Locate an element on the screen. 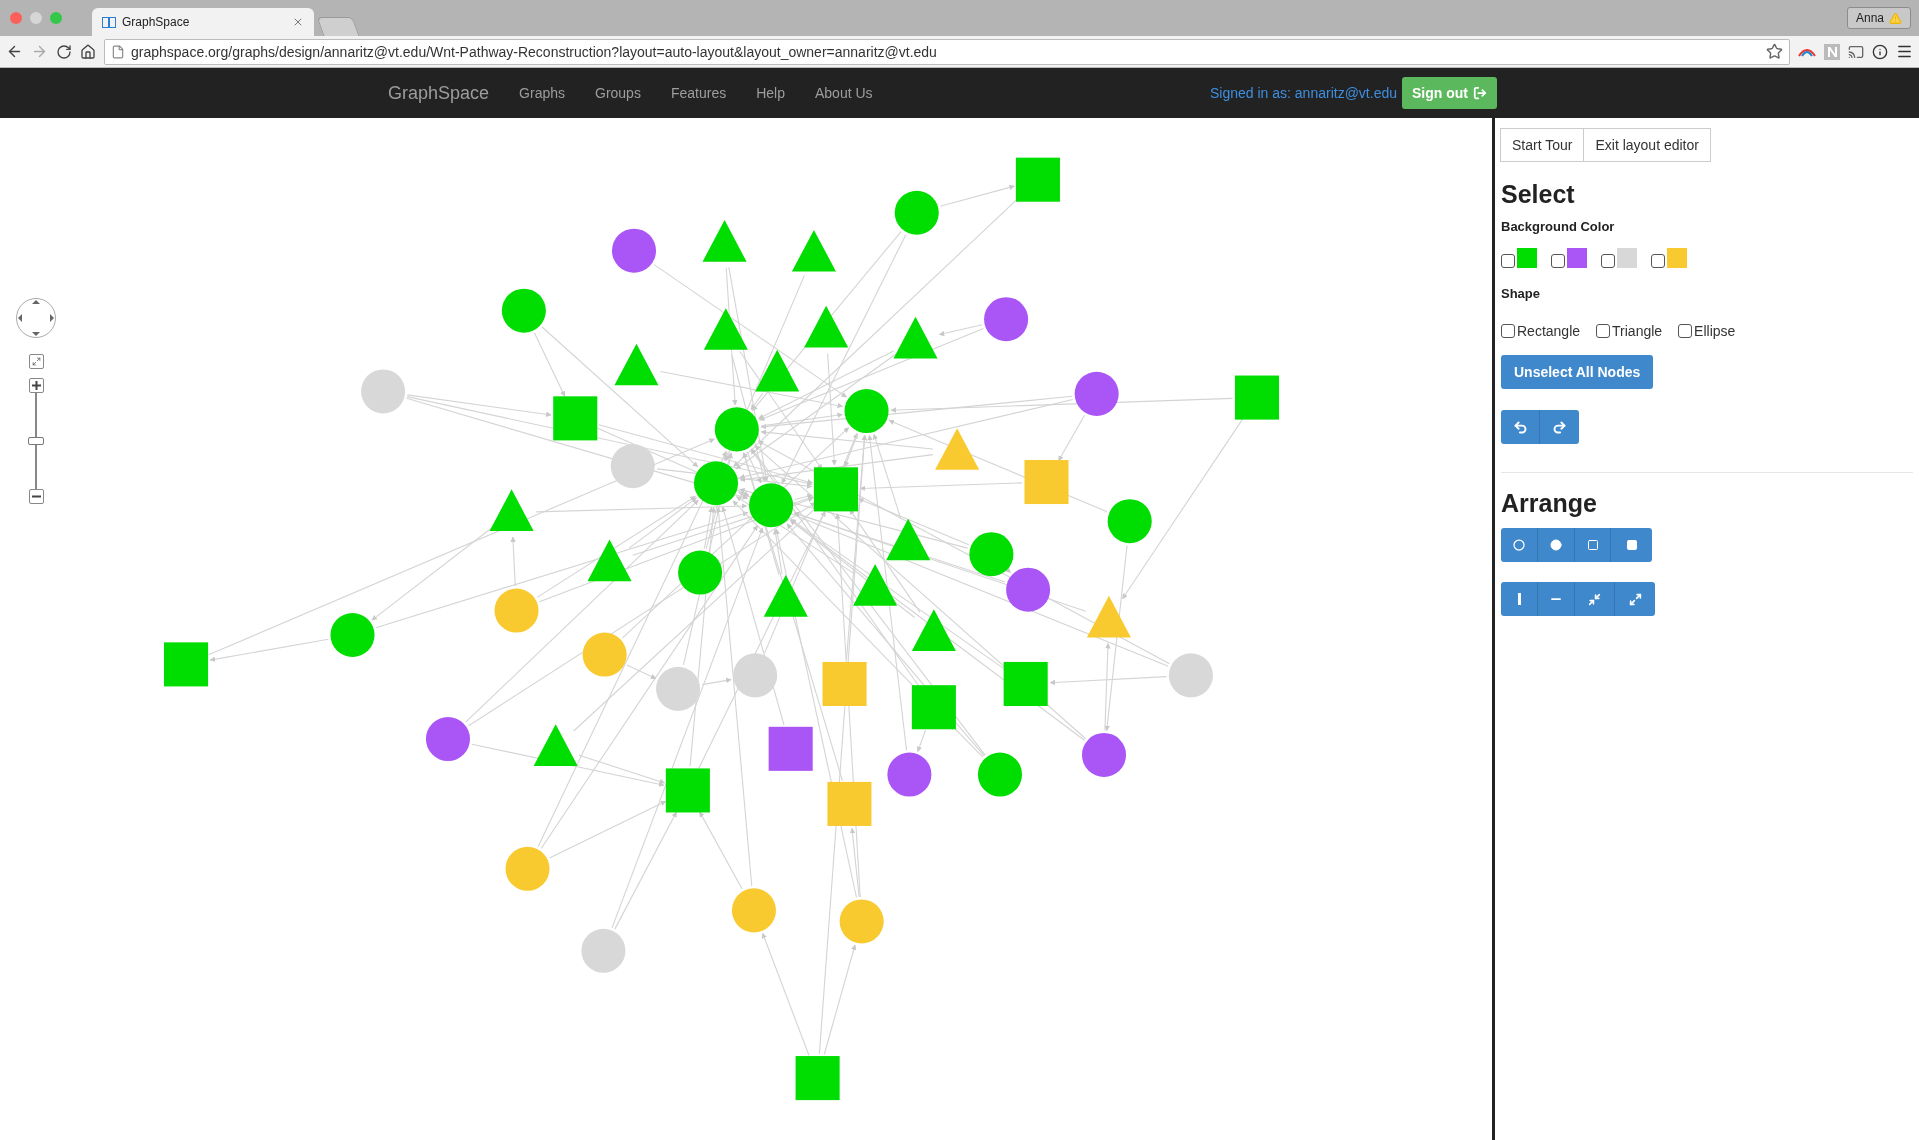 This screenshot has height=1140, width=1919. section-heading: Arrange is located at coordinates (1549, 503).